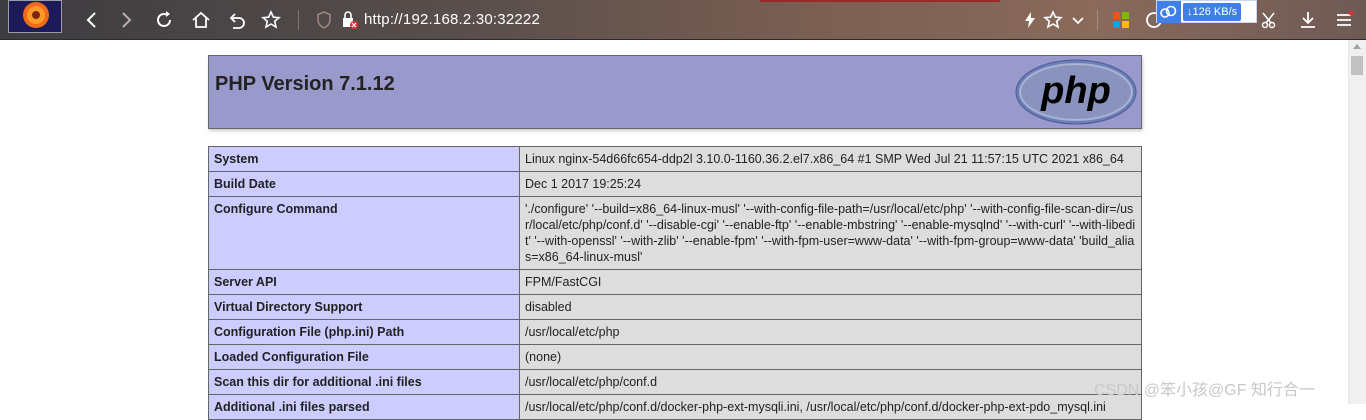 The height and width of the screenshot is (420, 1366). I want to click on table-row: Virtual Directory Support disabled, so click(675, 307).